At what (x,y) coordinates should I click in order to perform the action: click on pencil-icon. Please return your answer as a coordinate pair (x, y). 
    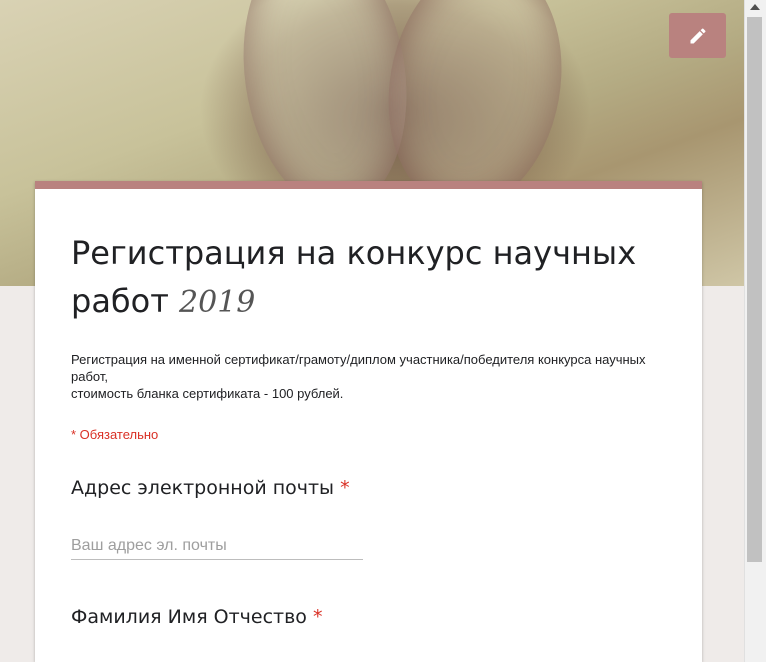
    Looking at the image, I should click on (698, 35).